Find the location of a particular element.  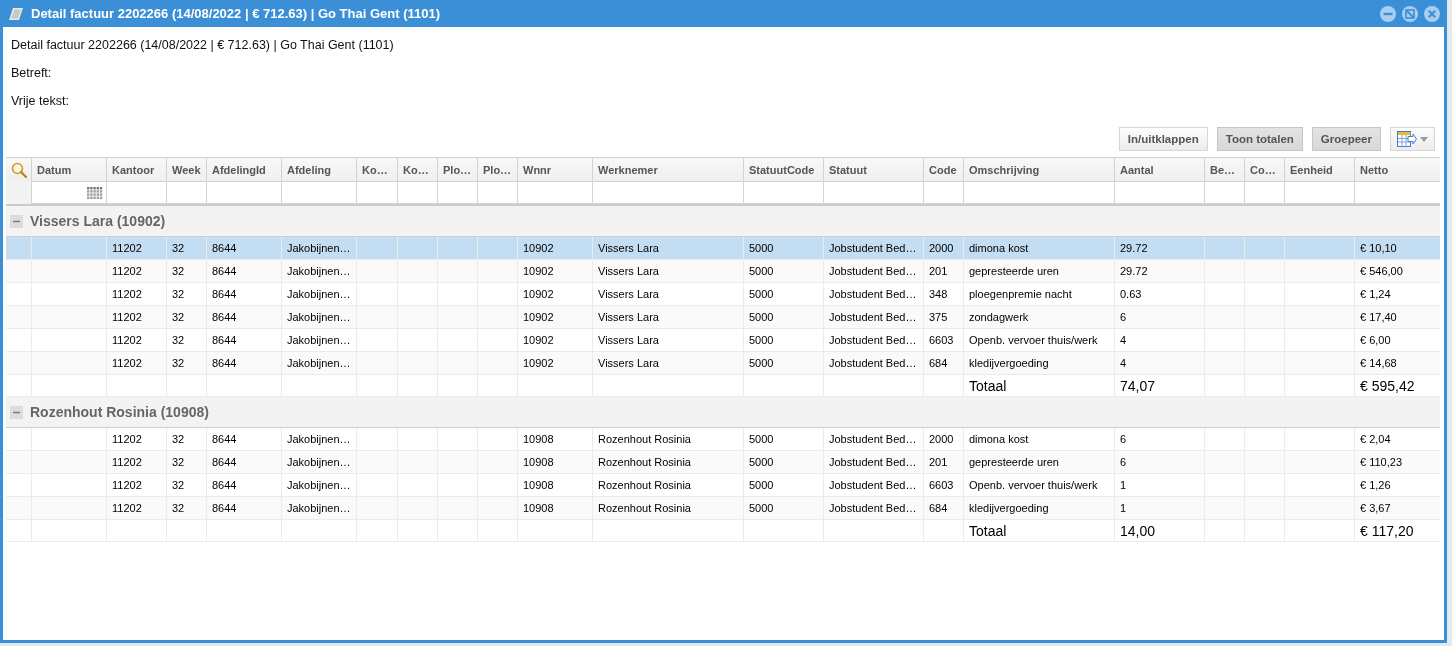

field-label: Vrije tekst: is located at coordinates (40, 101).